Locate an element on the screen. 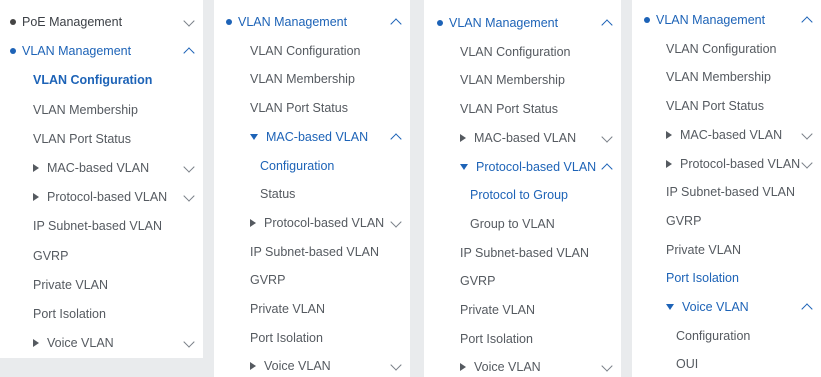 The image size is (821, 377). menu-item-label: VLAN Membership is located at coordinates (302, 79).